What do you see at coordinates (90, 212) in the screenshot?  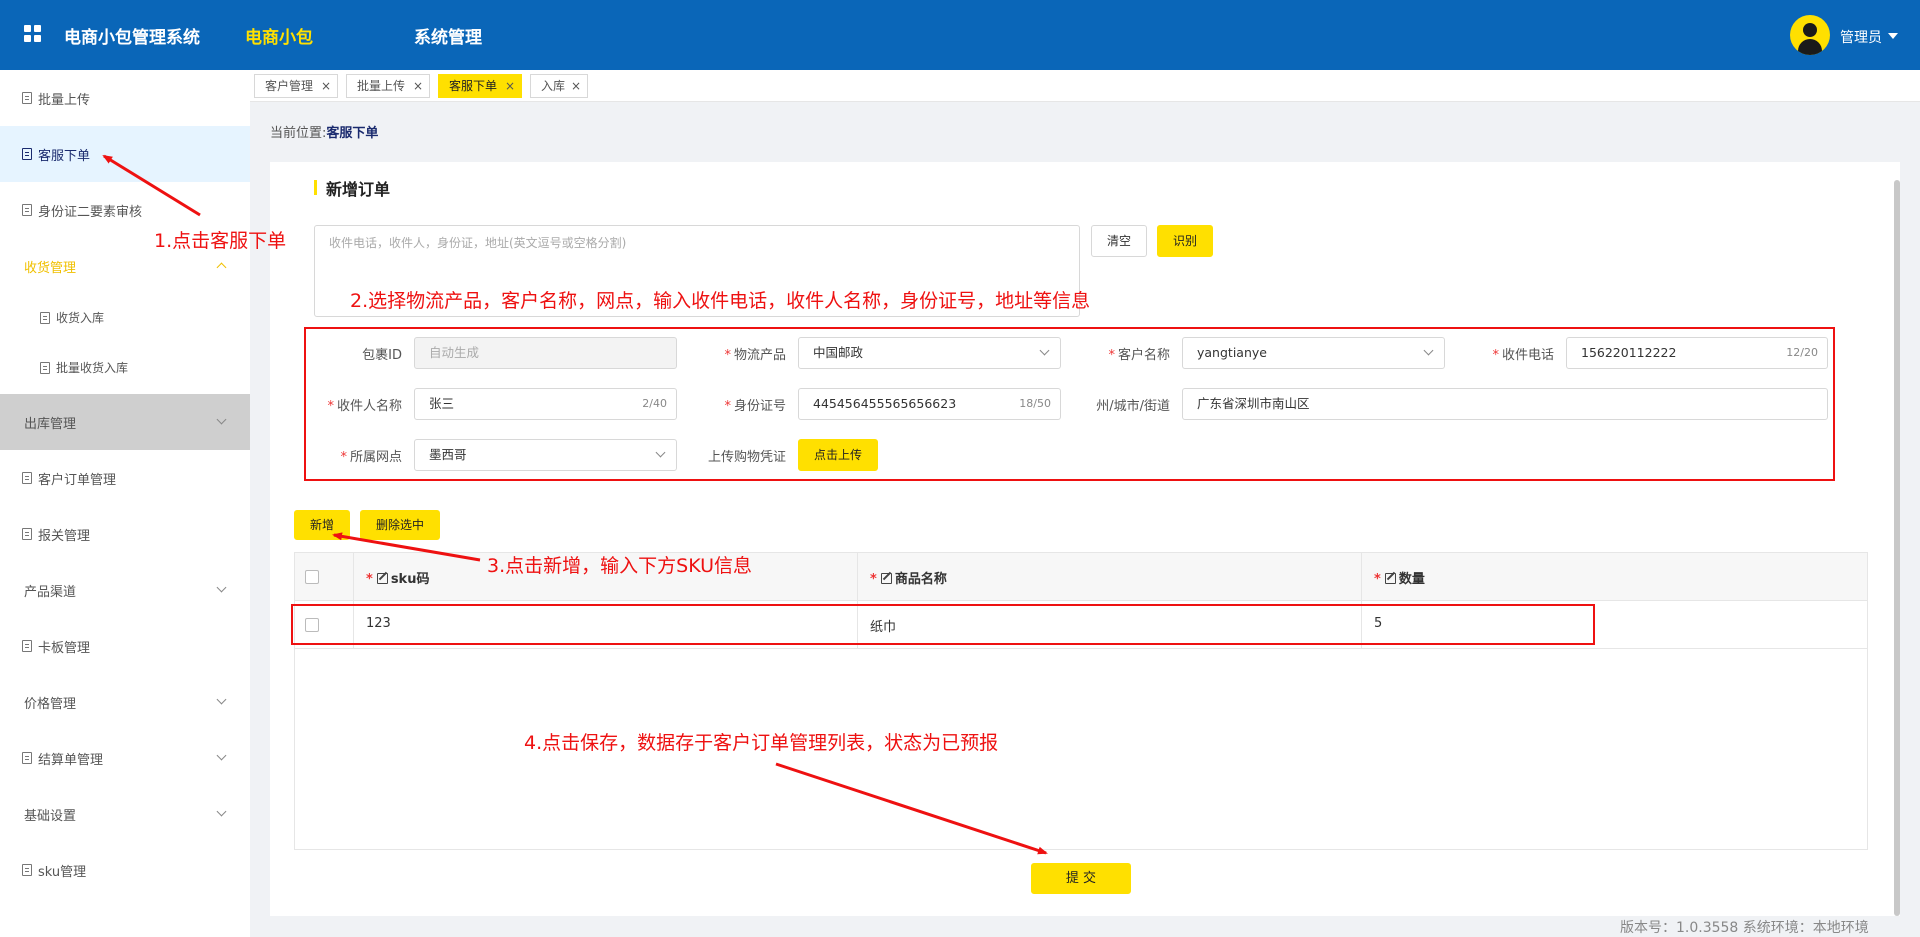 I see `sidebar-item-label: 身份证二要素审核` at bounding box center [90, 212].